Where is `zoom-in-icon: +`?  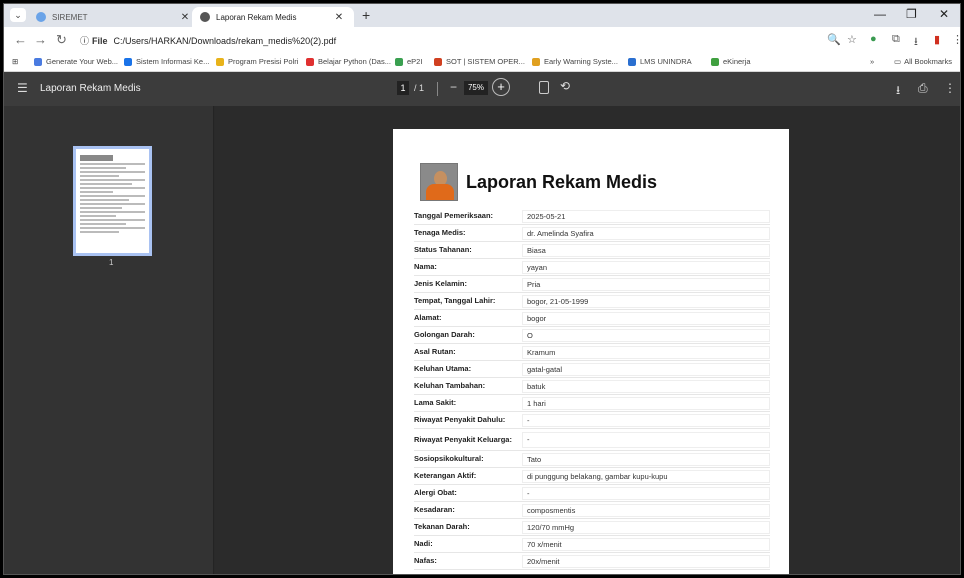
zoom-in-icon: + is located at coordinates (501, 87).